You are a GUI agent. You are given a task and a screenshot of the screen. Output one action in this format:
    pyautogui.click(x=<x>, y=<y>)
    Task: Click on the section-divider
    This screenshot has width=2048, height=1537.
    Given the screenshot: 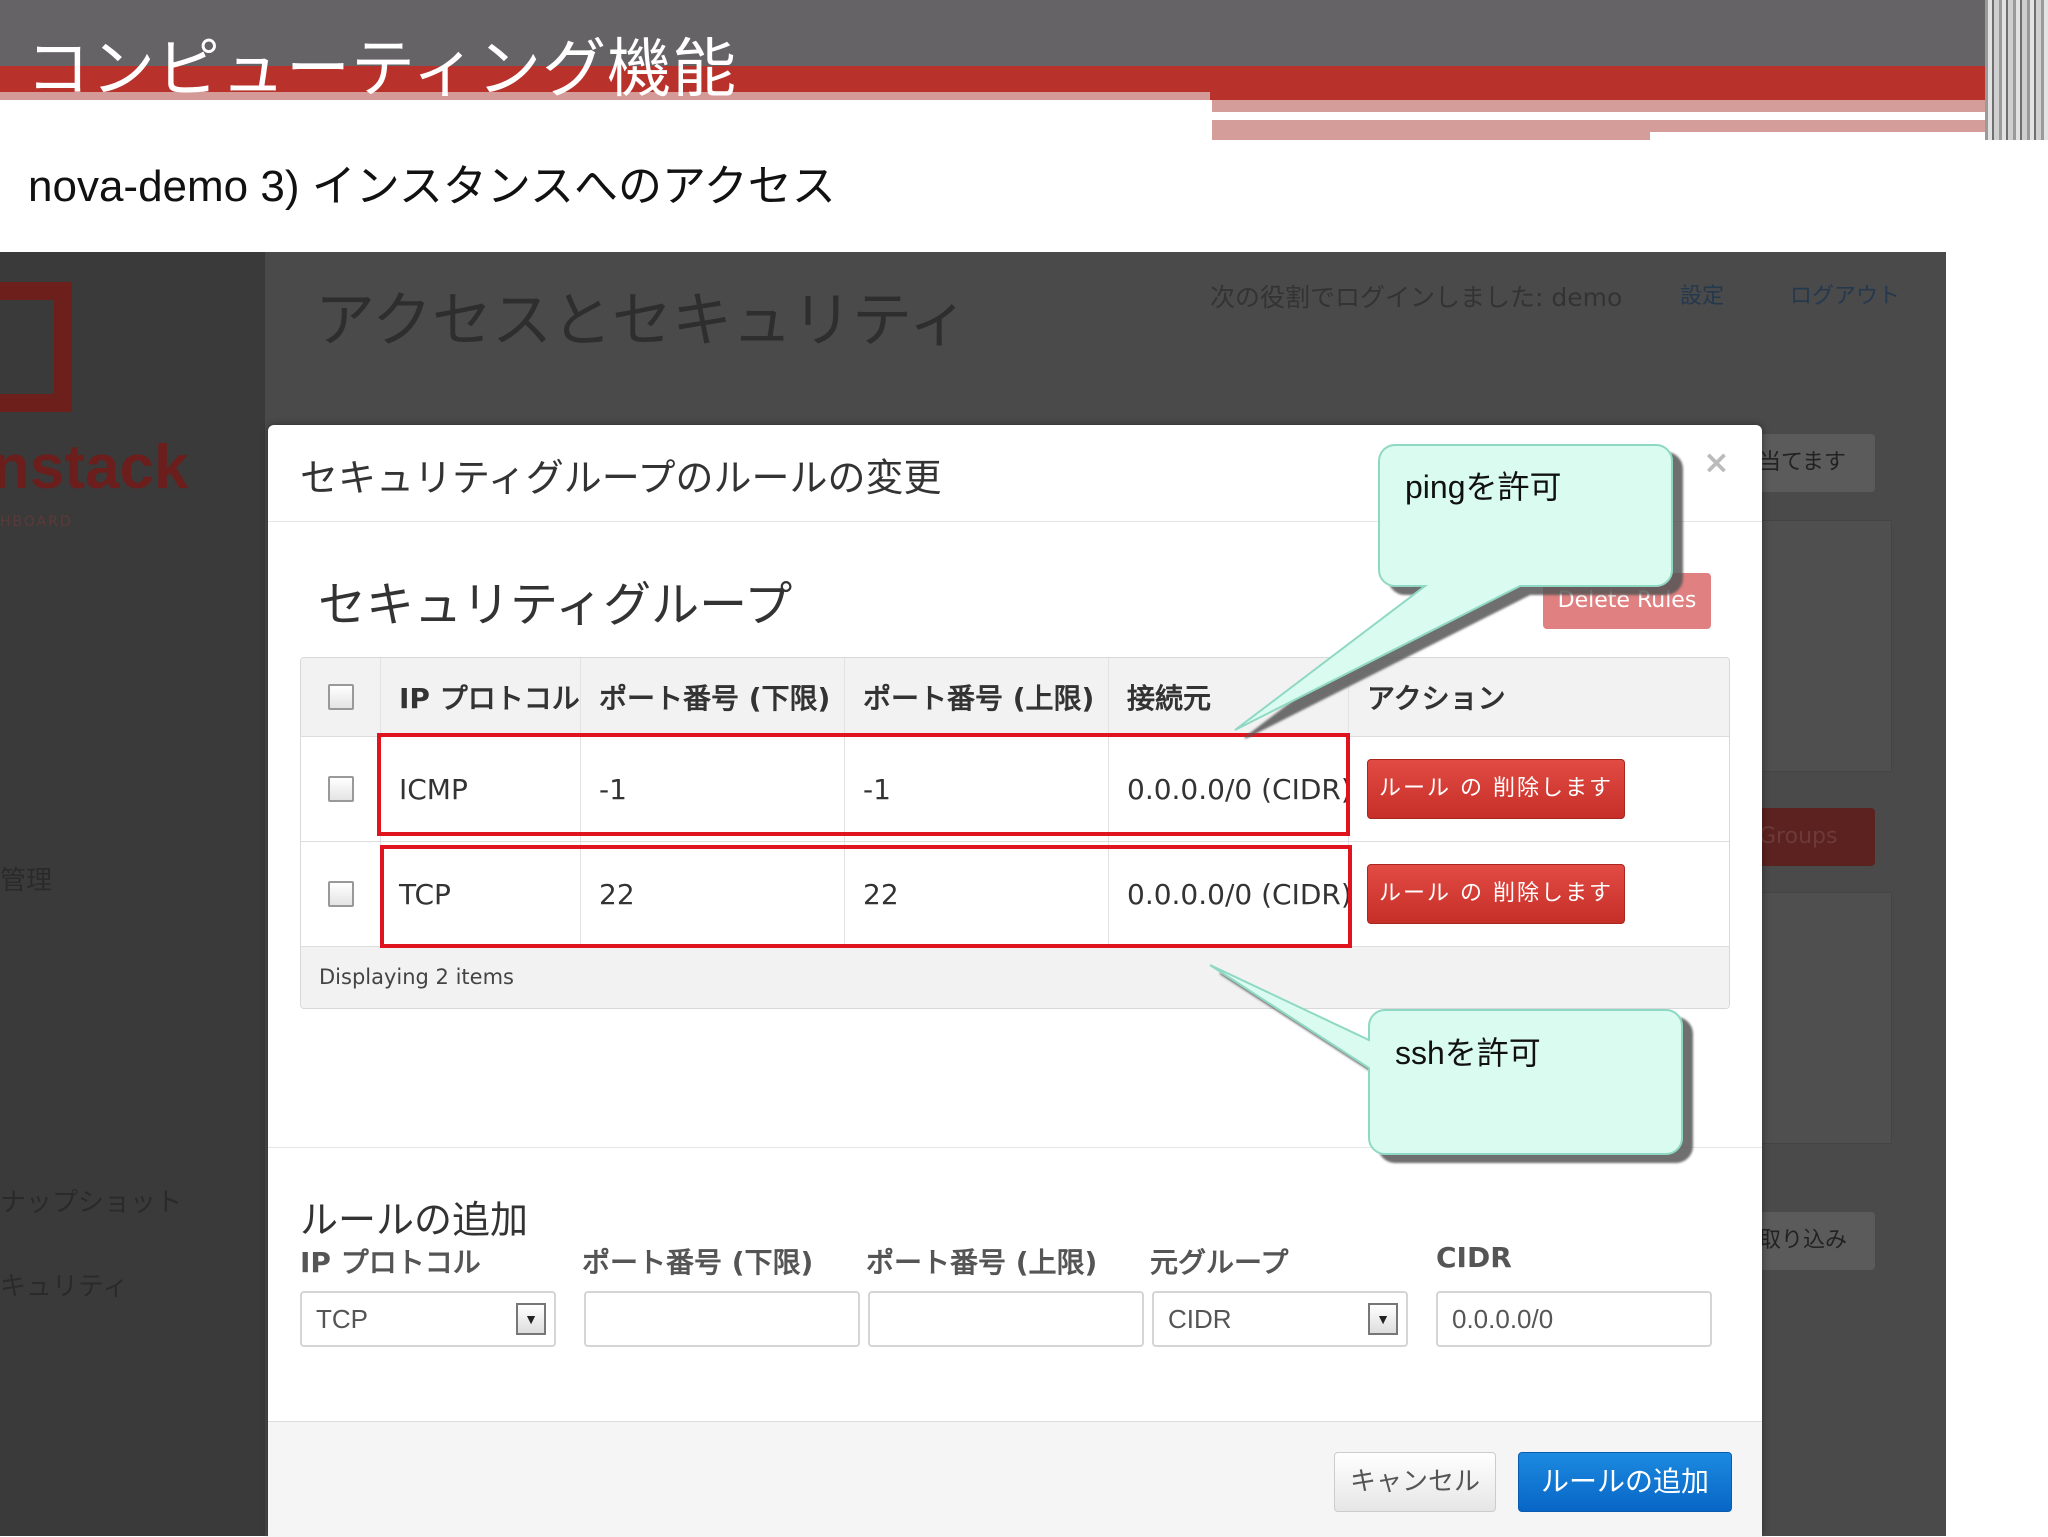 What is the action you would take?
    pyautogui.click(x=1015, y=1147)
    